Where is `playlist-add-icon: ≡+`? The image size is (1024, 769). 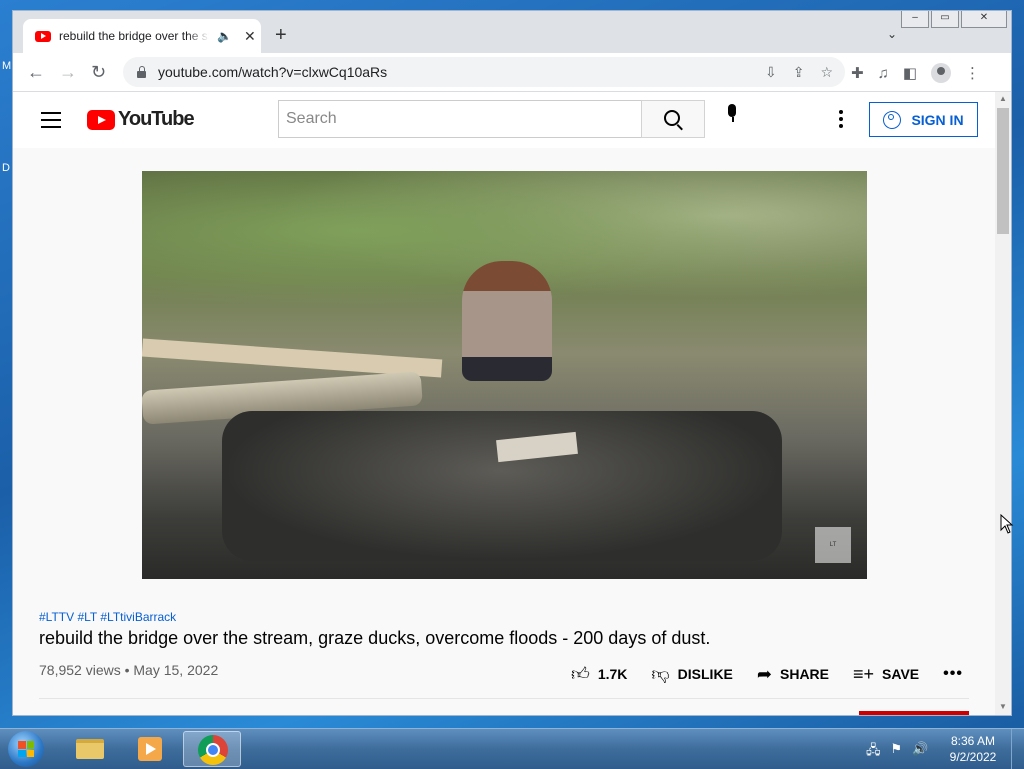
playlist-add-icon: ≡+ is located at coordinates (864, 673).